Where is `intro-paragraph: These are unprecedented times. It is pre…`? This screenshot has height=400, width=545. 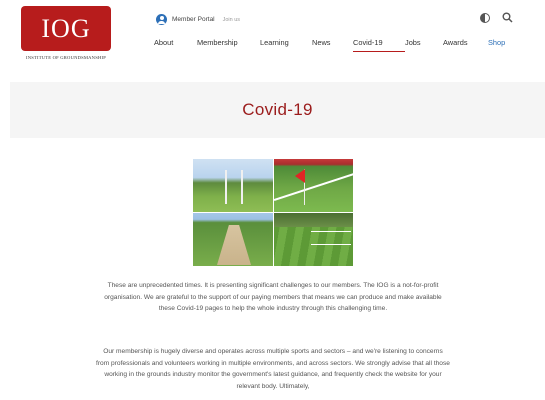
intro-paragraph: These are unprecedented times. It is pre… is located at coordinates (273, 297).